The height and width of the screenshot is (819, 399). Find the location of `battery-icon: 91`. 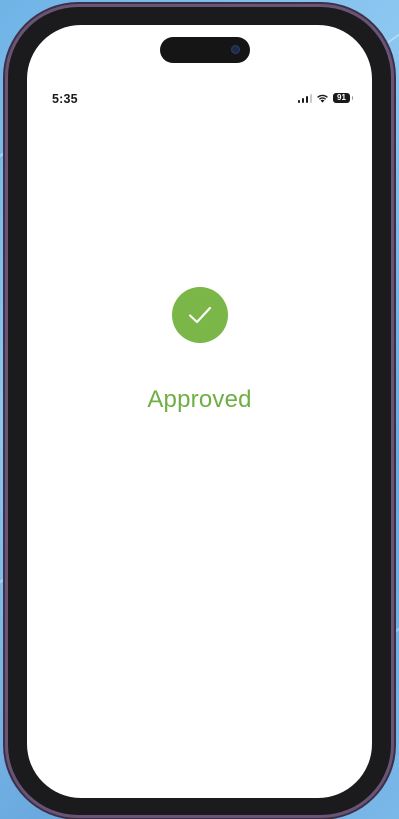

battery-icon: 91 is located at coordinates (343, 98).